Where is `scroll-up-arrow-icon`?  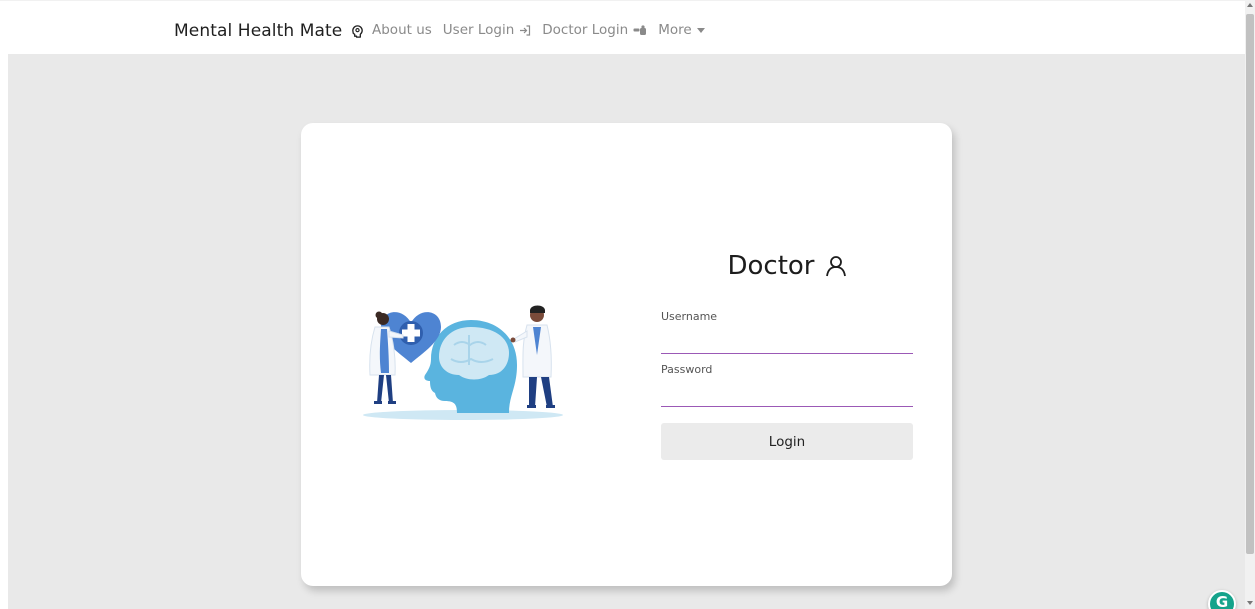 scroll-up-arrow-icon is located at coordinates (1250, 5).